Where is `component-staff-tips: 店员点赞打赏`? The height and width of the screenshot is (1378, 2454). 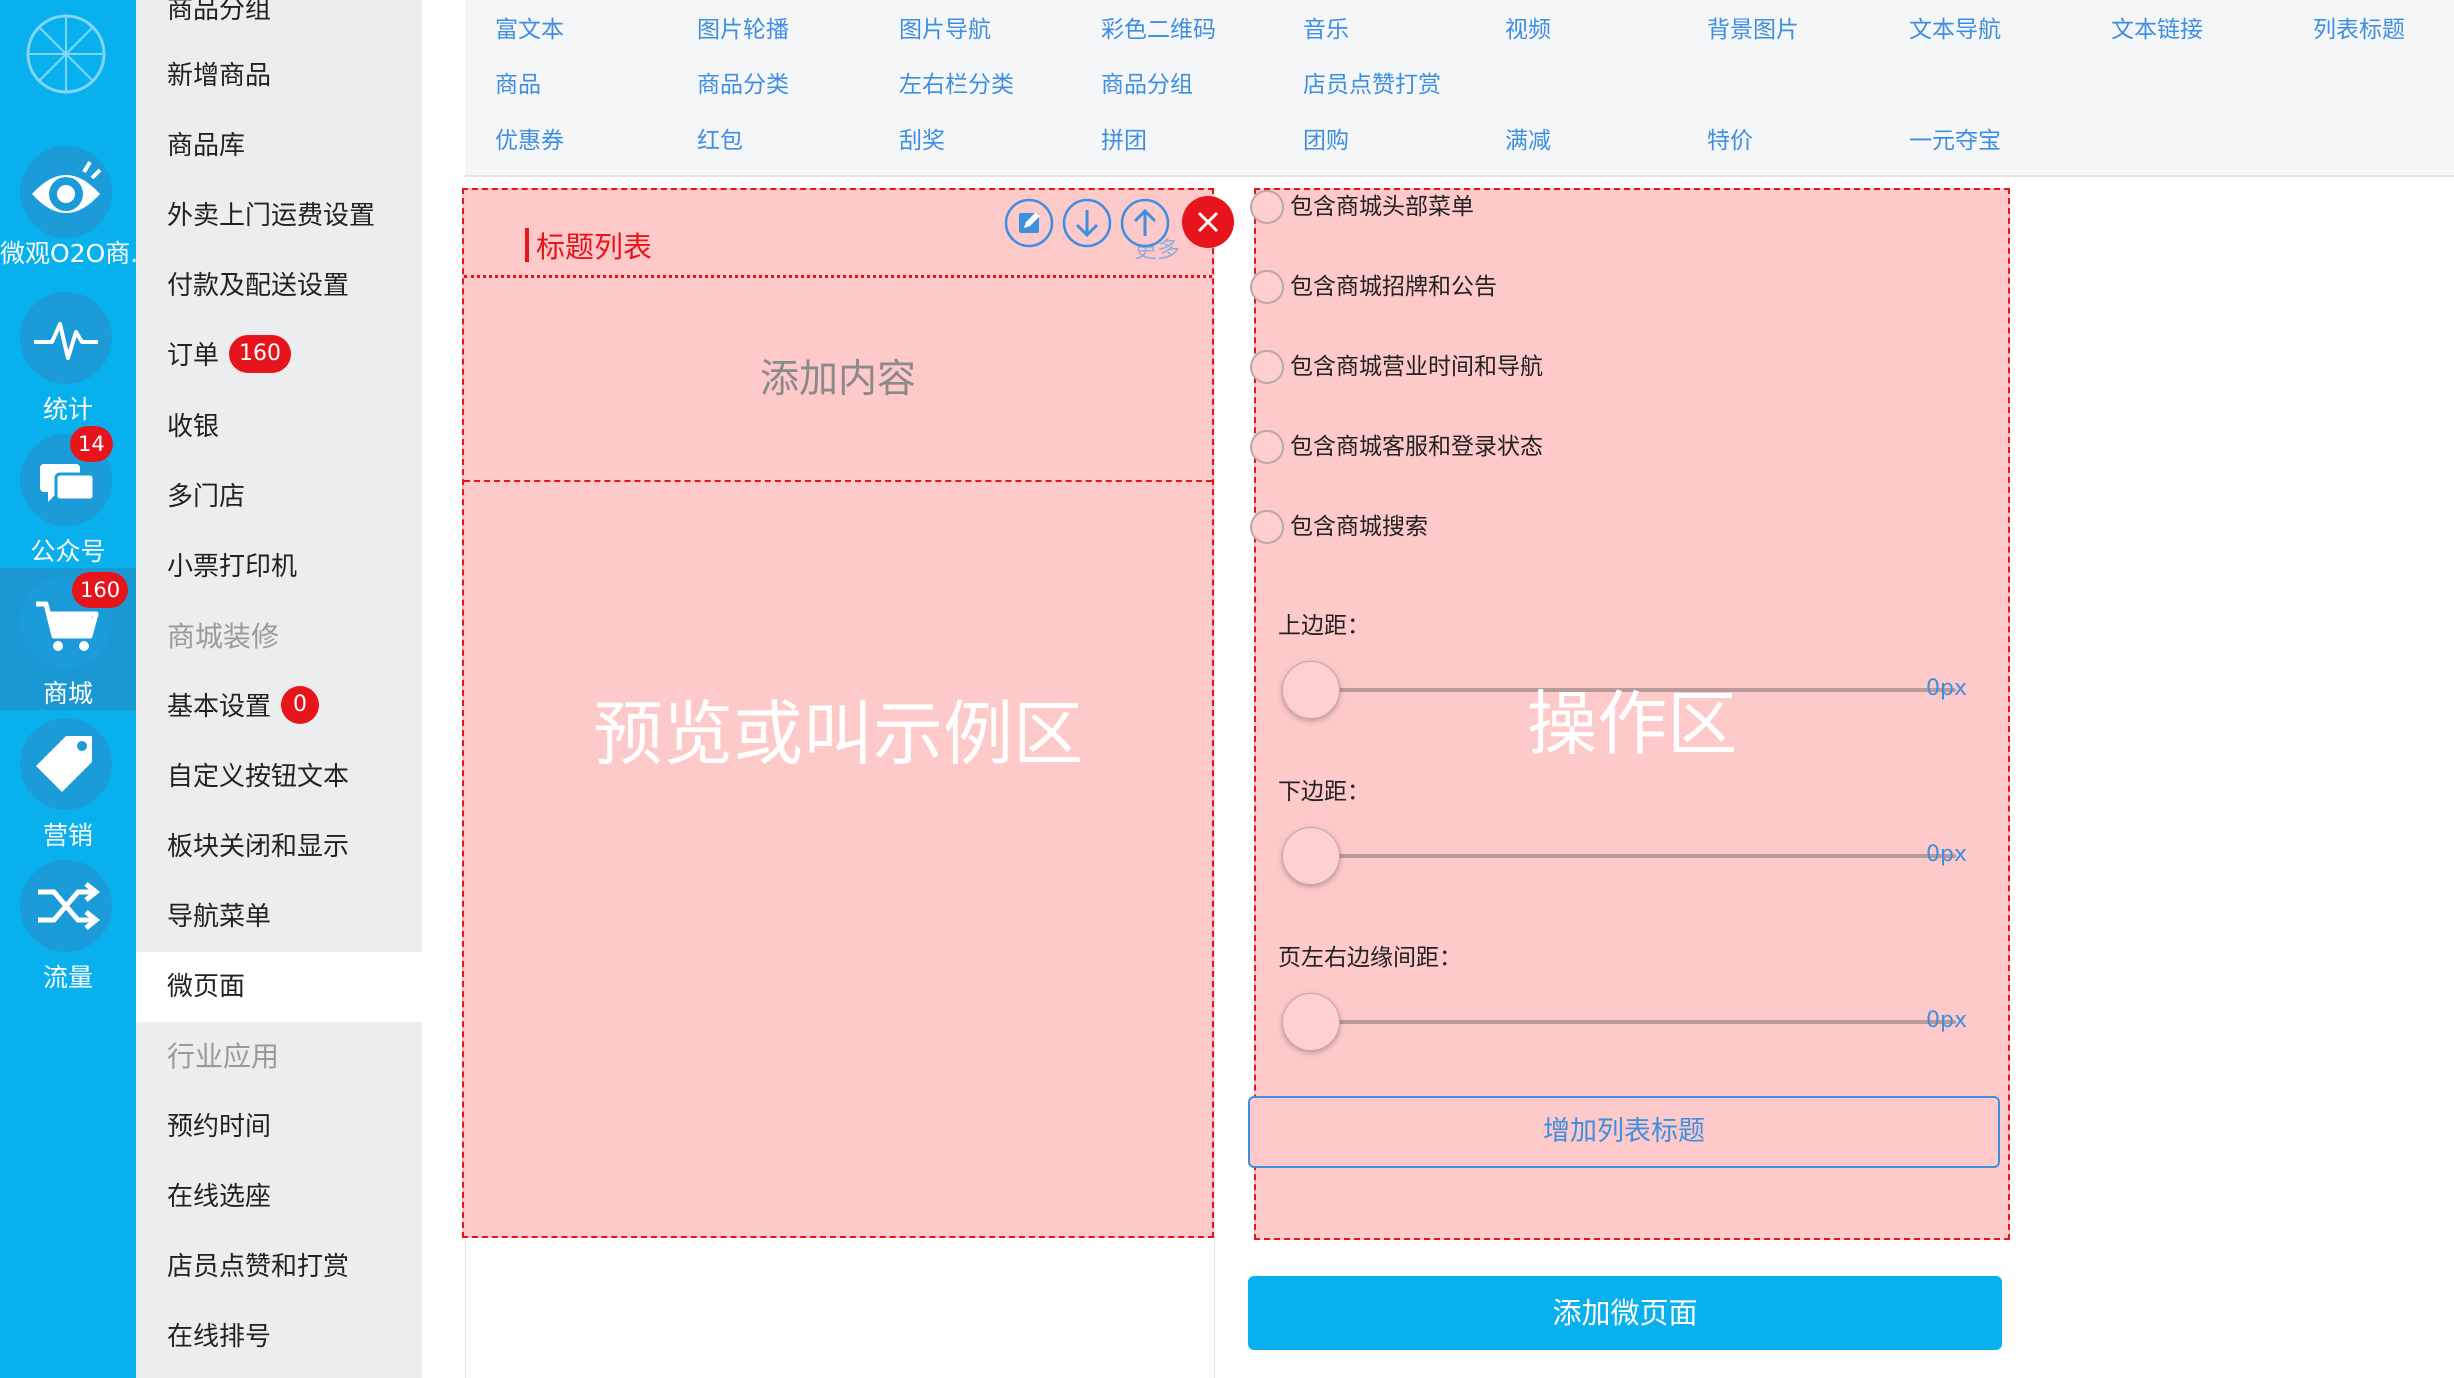
component-staff-tips: 店员点赞打赏 is located at coordinates (1372, 82).